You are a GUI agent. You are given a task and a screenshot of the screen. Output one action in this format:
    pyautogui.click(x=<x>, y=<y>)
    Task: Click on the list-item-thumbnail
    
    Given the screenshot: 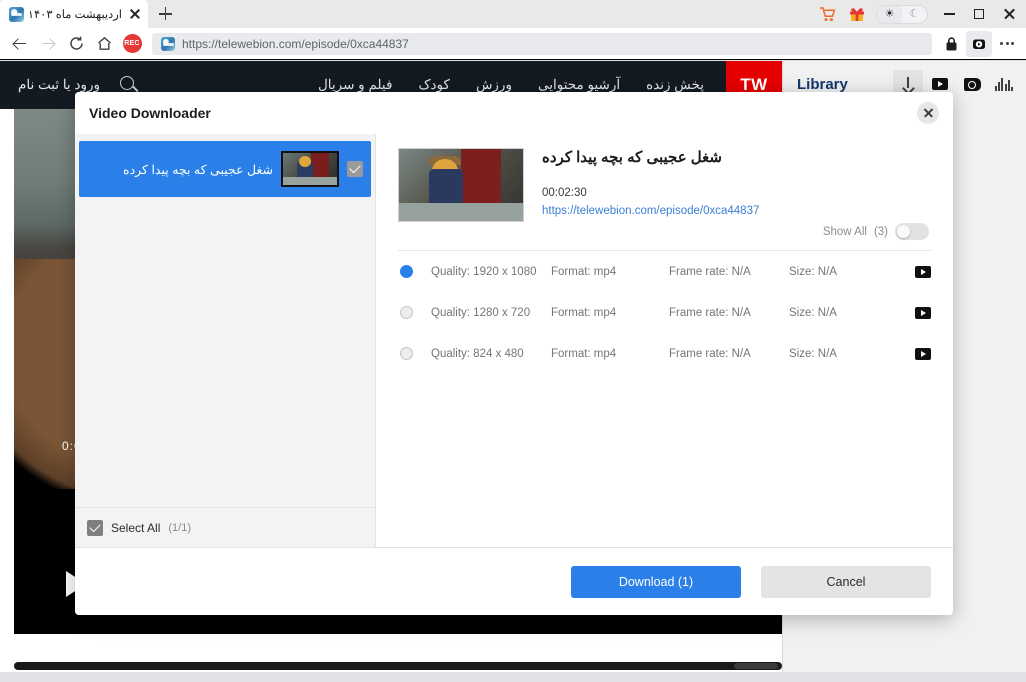 What is the action you would take?
    pyautogui.click(x=310, y=169)
    